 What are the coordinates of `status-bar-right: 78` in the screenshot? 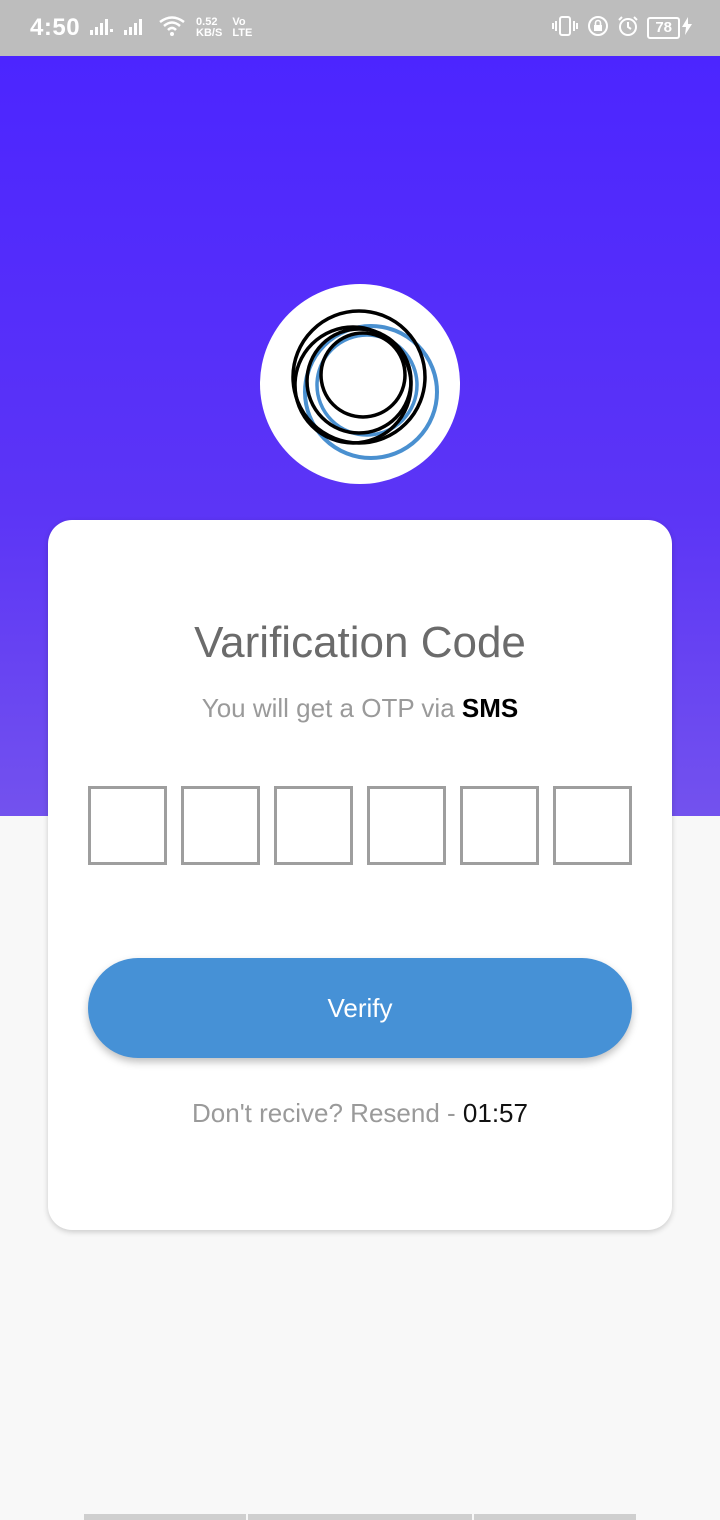 It's located at (621, 28).